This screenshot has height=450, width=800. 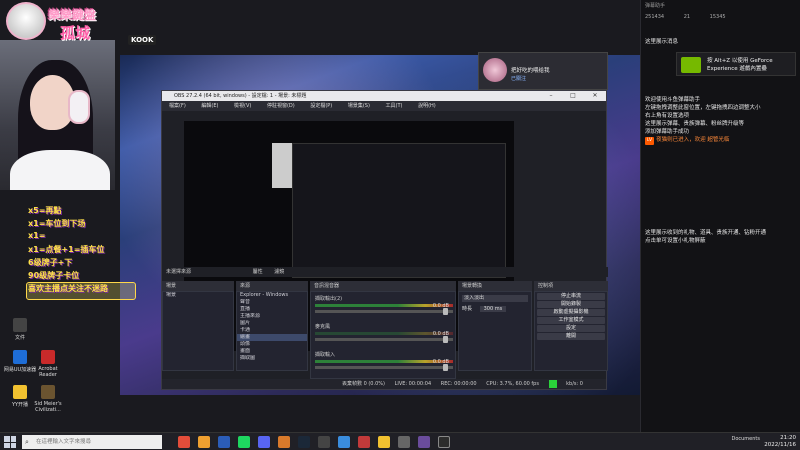 I want to click on clock-date: 2022/11/16, so click(x=780, y=445).